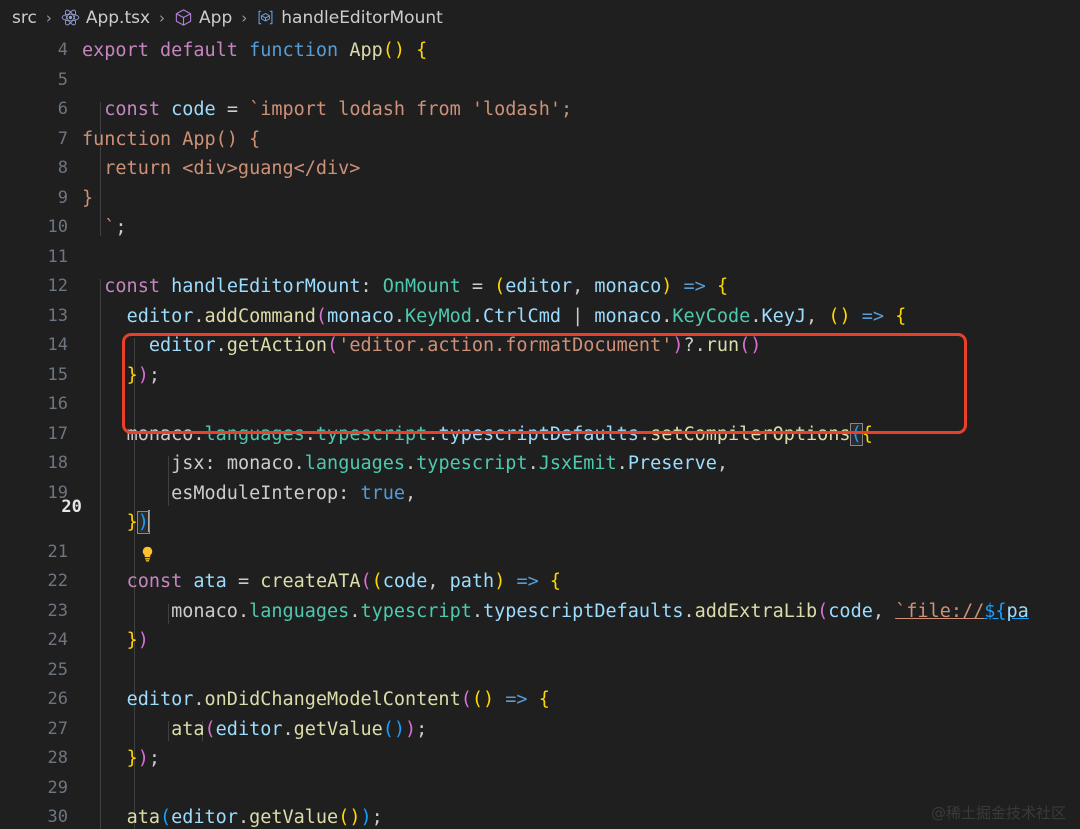 Image resolution: width=1080 pixels, height=829 pixels. Describe the element at coordinates (62, 50) in the screenshot. I see `line-number: 4` at that location.